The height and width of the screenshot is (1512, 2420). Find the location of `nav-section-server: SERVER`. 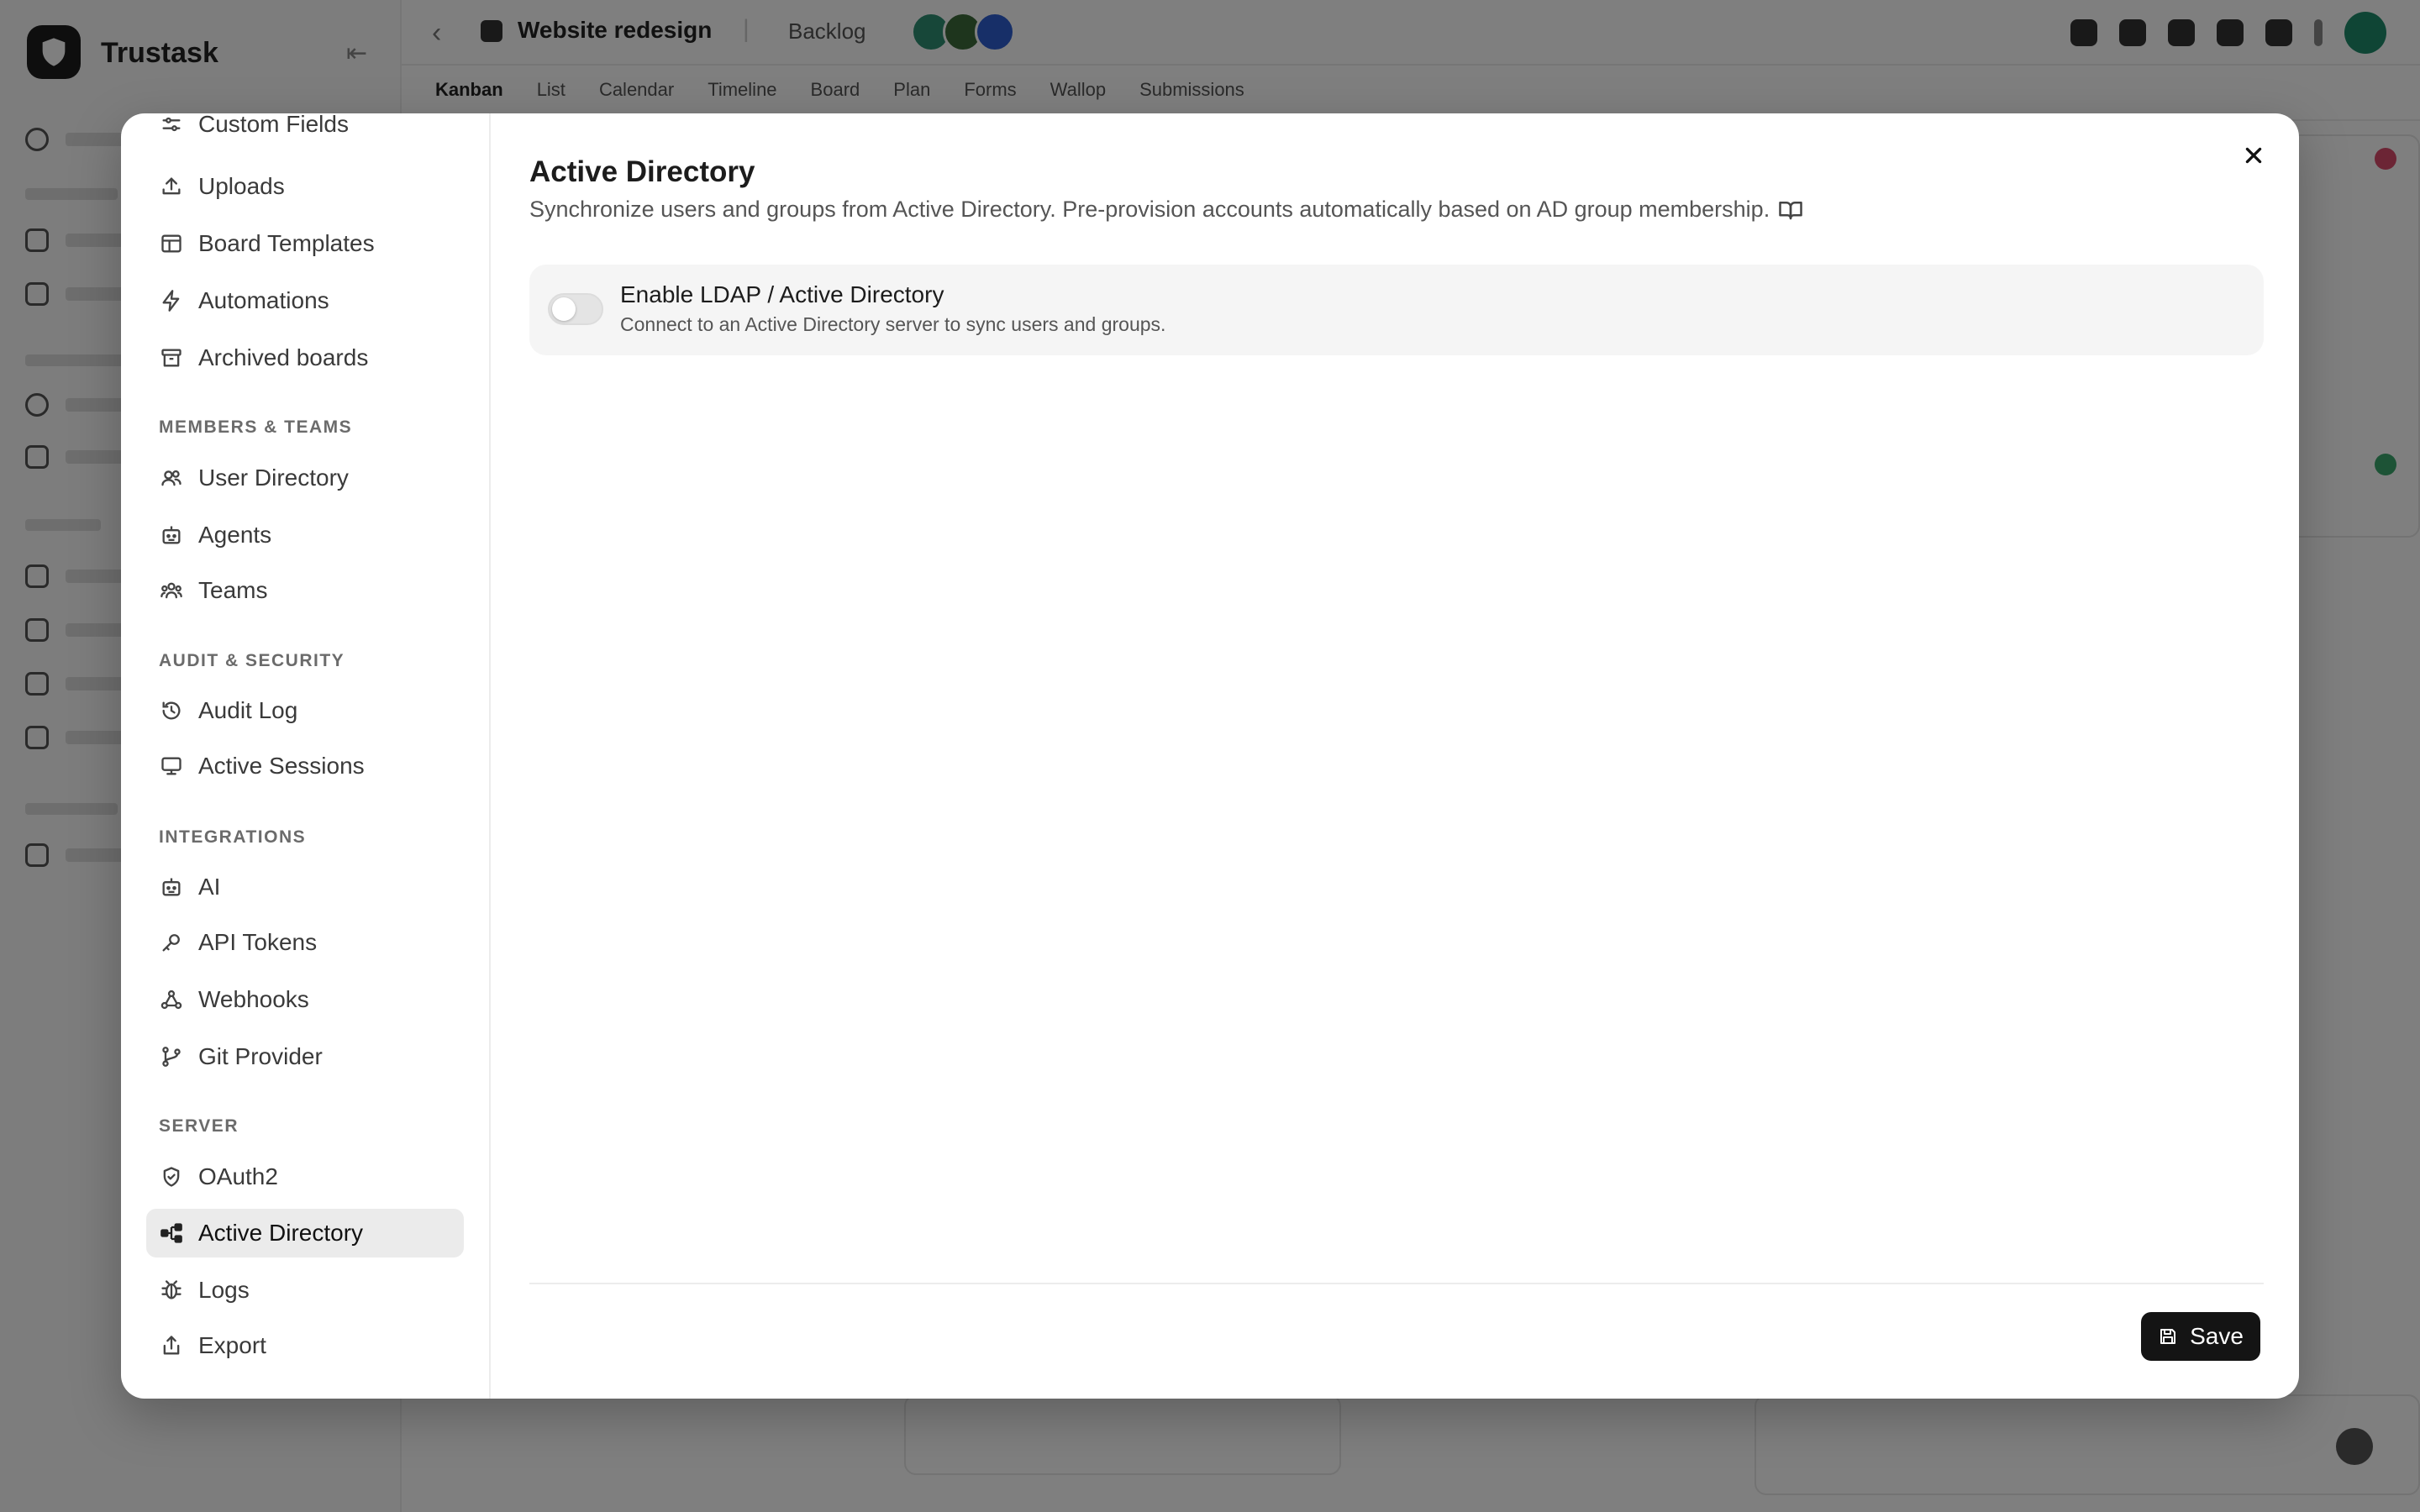

nav-section-server: SERVER is located at coordinates (199, 1126).